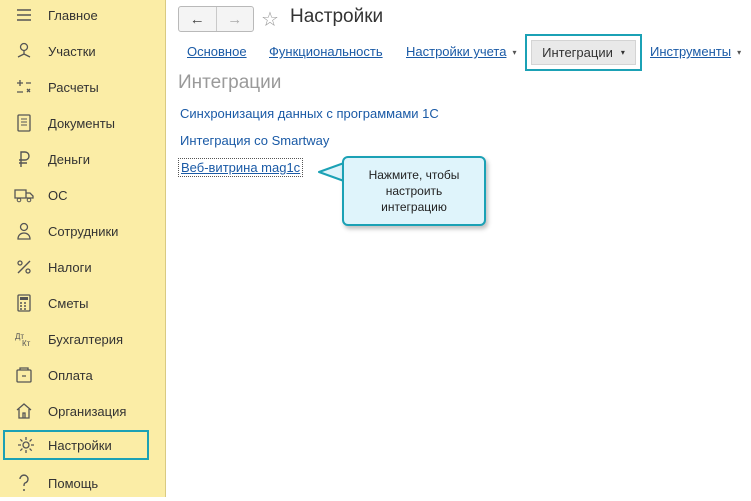  What do you see at coordinates (26, 343) in the screenshot?
I see `svg-text: Кт` at bounding box center [26, 343].